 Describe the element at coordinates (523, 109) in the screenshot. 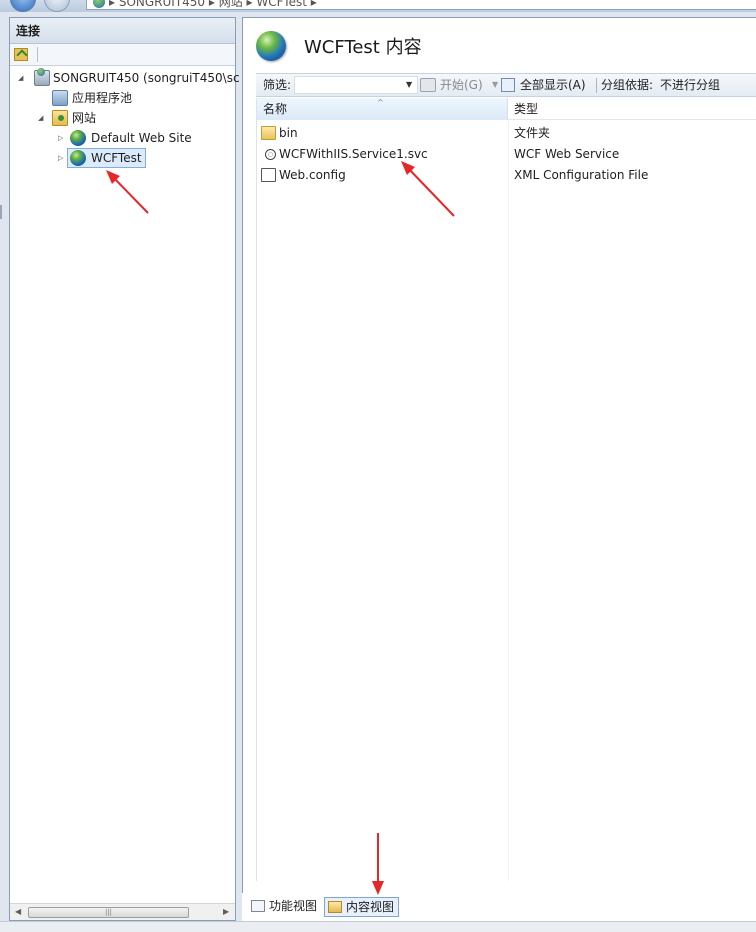

I see `column-header-type: 类型` at that location.